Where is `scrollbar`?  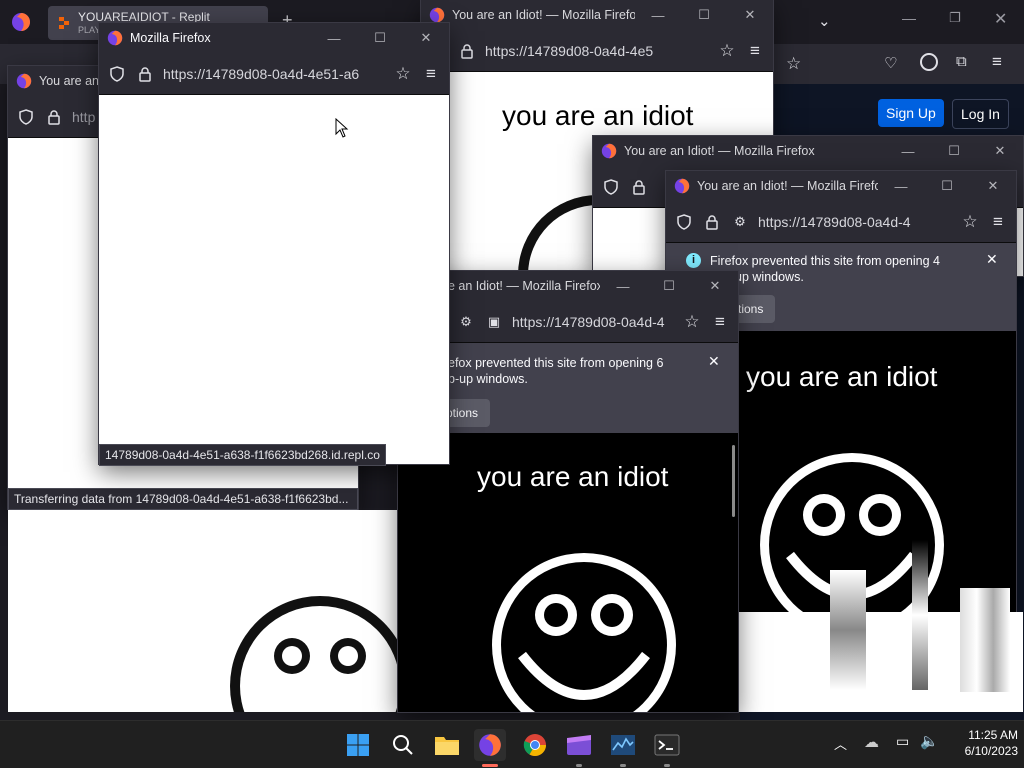
scrollbar is located at coordinates (733, 481).